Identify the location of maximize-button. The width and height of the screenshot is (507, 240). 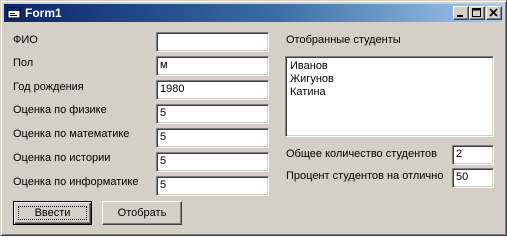
(477, 13).